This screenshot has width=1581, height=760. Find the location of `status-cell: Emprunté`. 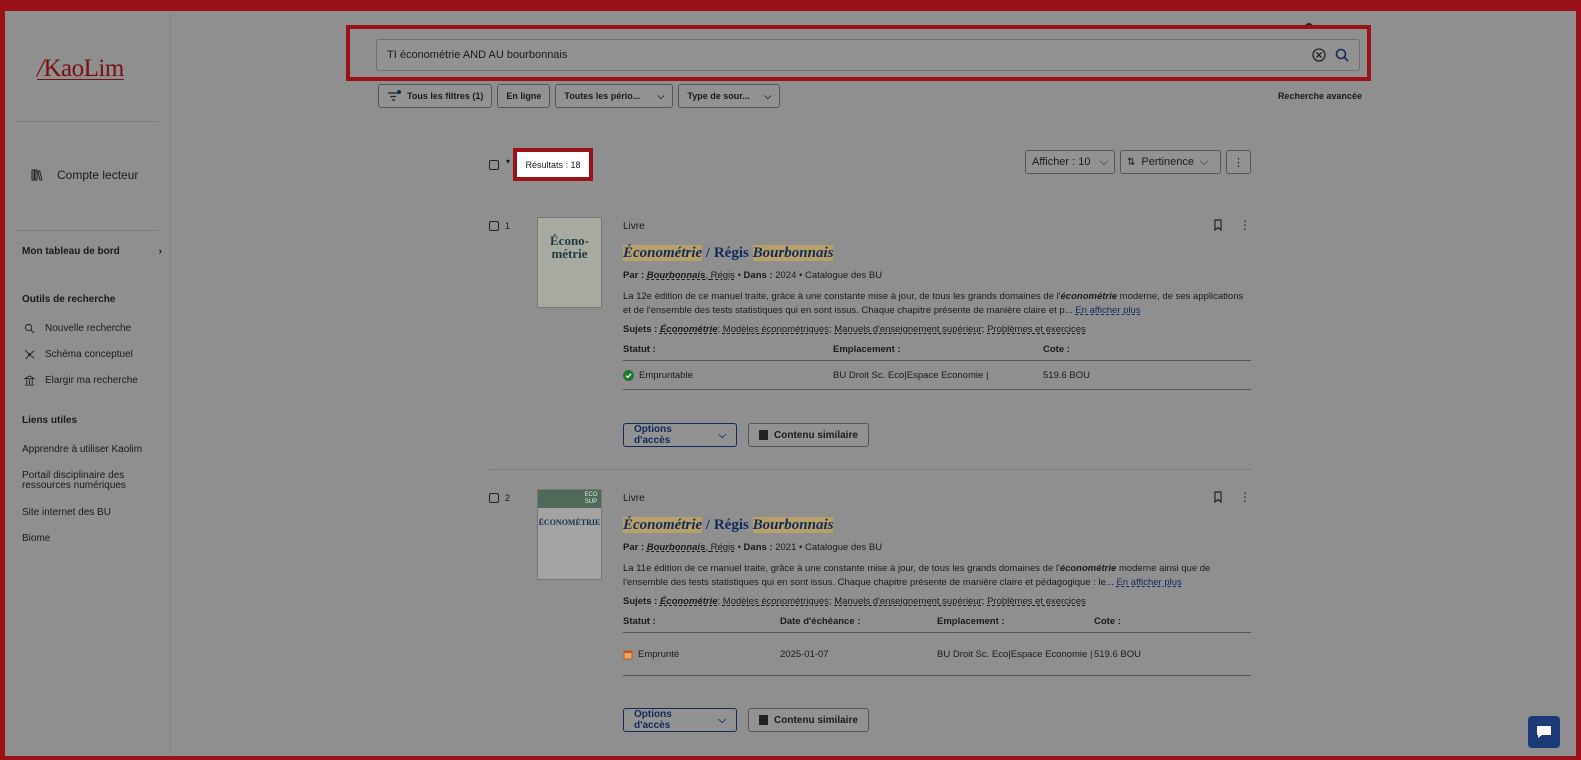

status-cell: Emprunté is located at coordinates (701, 654).